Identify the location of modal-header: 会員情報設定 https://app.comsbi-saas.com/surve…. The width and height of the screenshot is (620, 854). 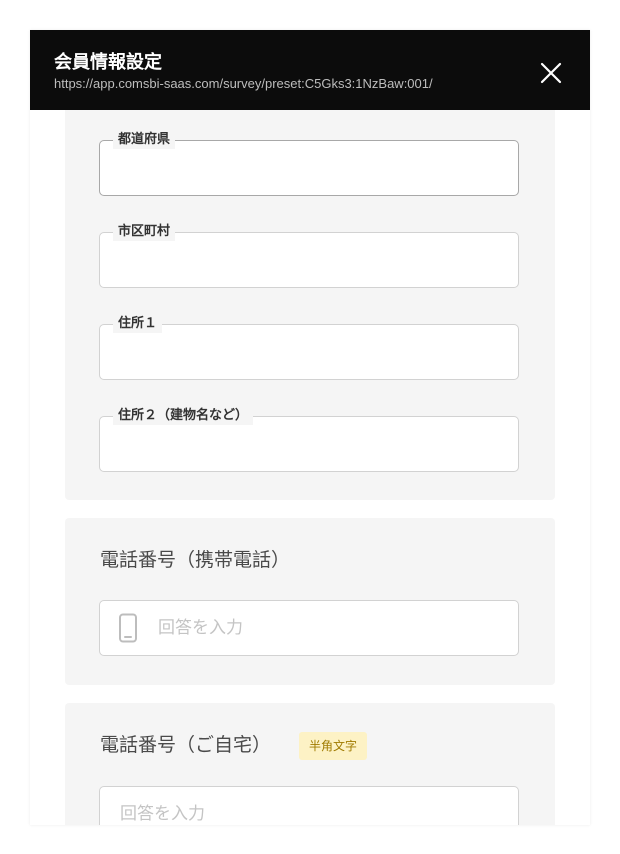
(310, 70).